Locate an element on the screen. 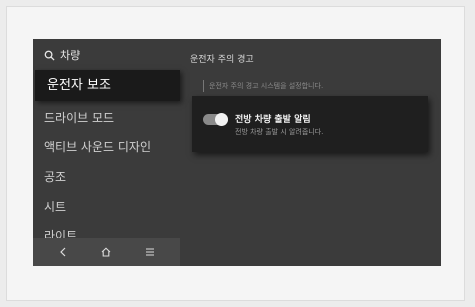 The width and height of the screenshot is (475, 307). home-button is located at coordinates (106, 252).